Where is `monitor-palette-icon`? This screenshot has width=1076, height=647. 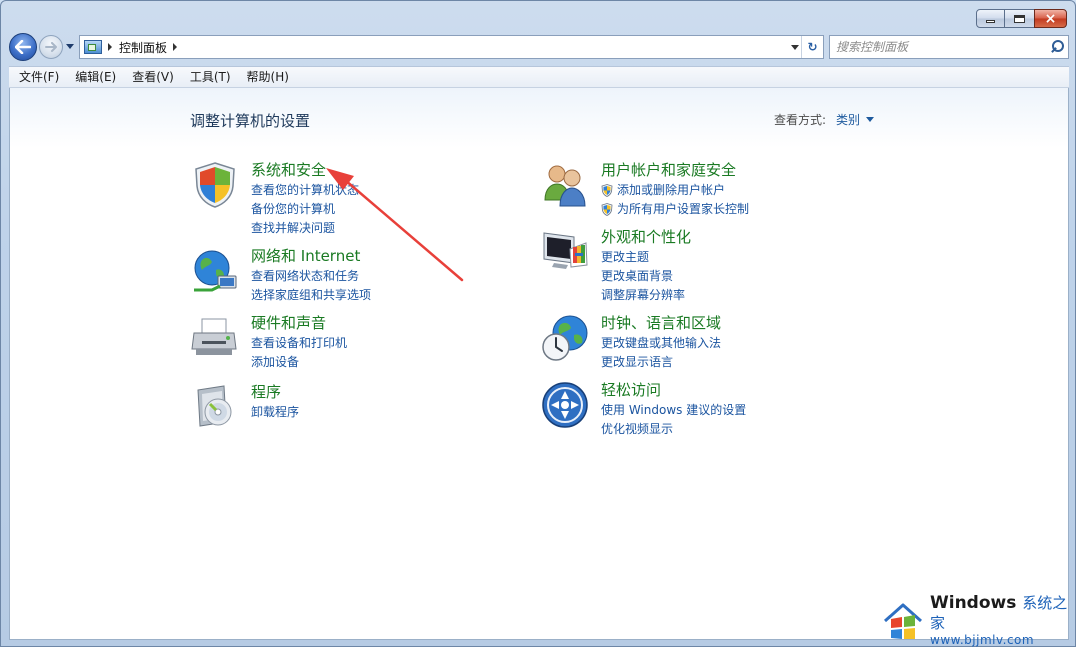
monitor-palette-icon is located at coordinates (565, 252).